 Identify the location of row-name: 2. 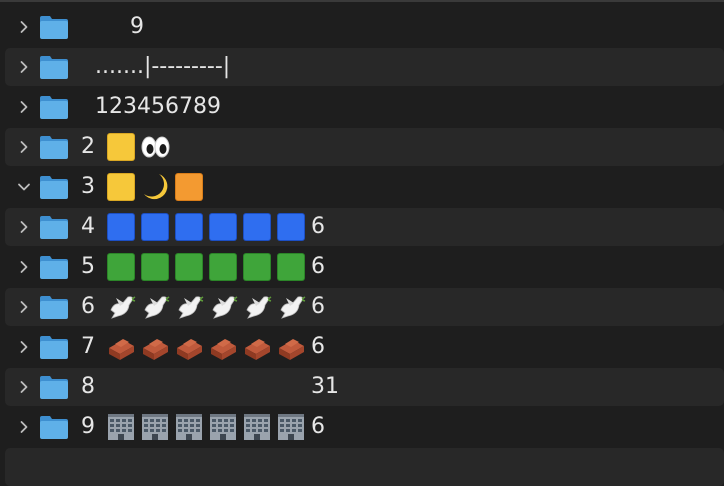
(127, 147).